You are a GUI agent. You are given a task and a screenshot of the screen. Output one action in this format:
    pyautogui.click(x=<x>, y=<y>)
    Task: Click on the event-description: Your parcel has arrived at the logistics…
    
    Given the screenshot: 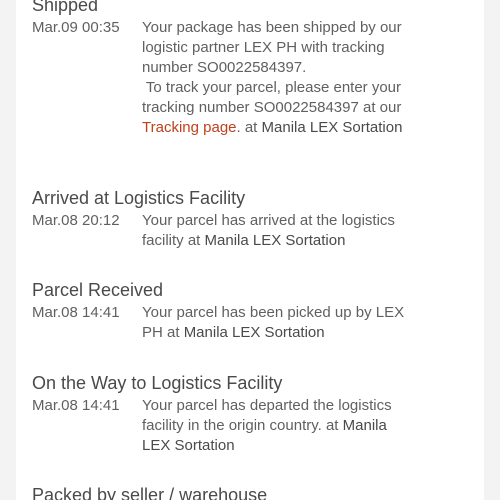 What is the action you would take?
    pyautogui.click(x=292, y=231)
    